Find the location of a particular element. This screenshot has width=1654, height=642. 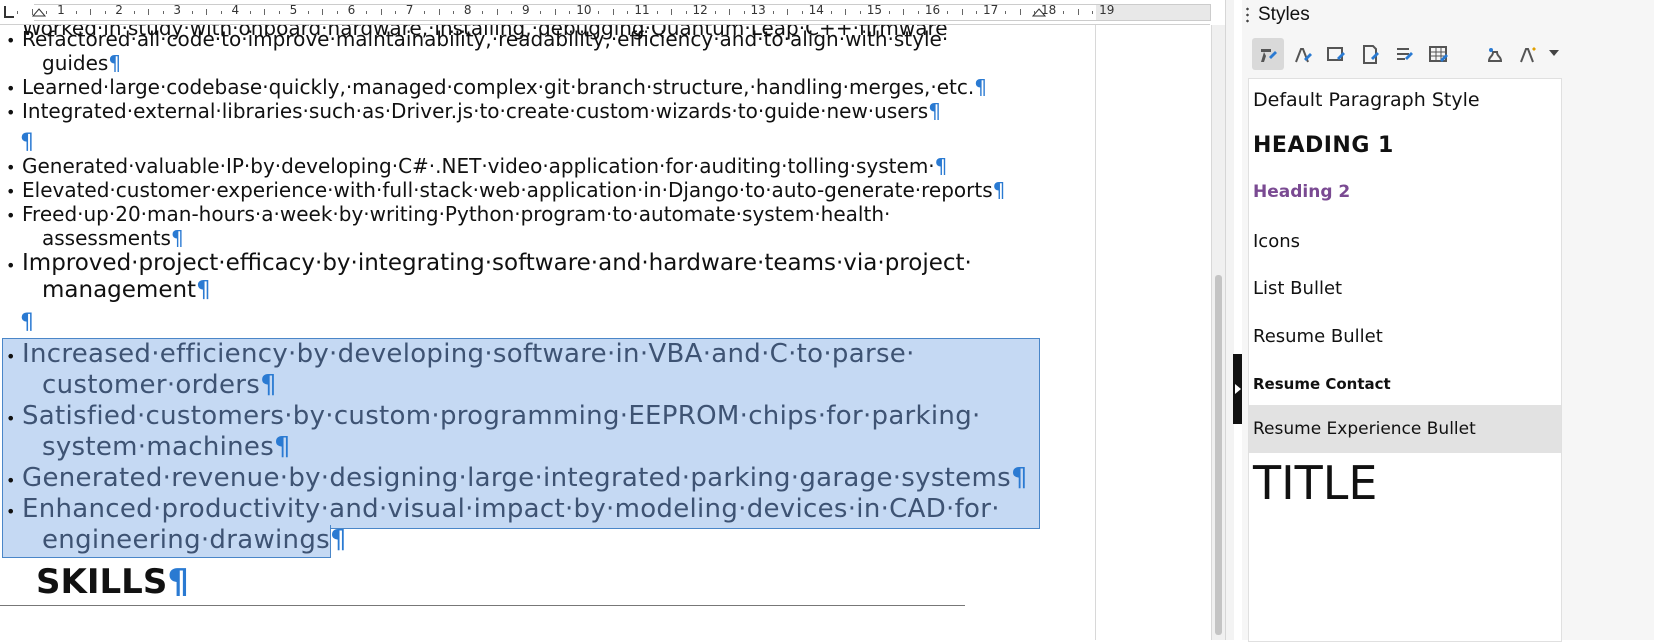

frame-styles-button is located at coordinates (1336, 54).